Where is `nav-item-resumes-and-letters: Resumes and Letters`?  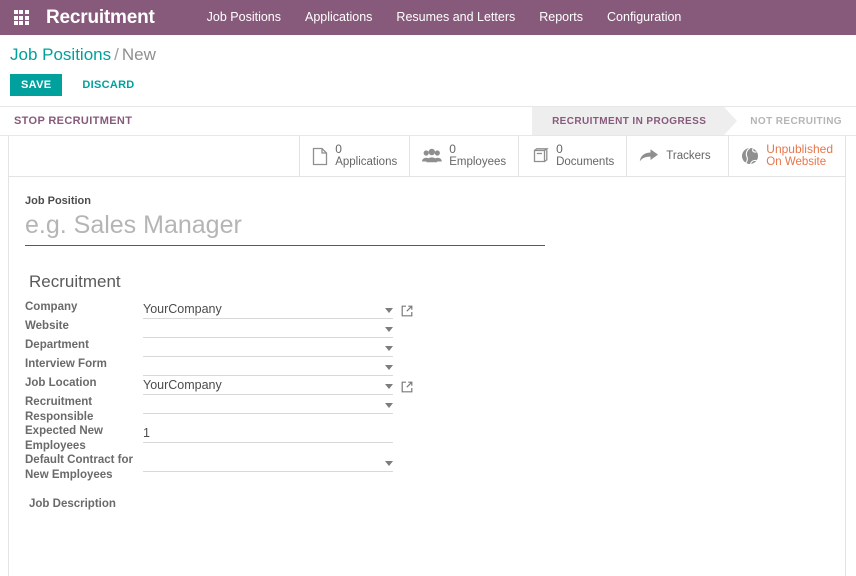 nav-item-resumes-and-letters: Resumes and Letters is located at coordinates (455, 17).